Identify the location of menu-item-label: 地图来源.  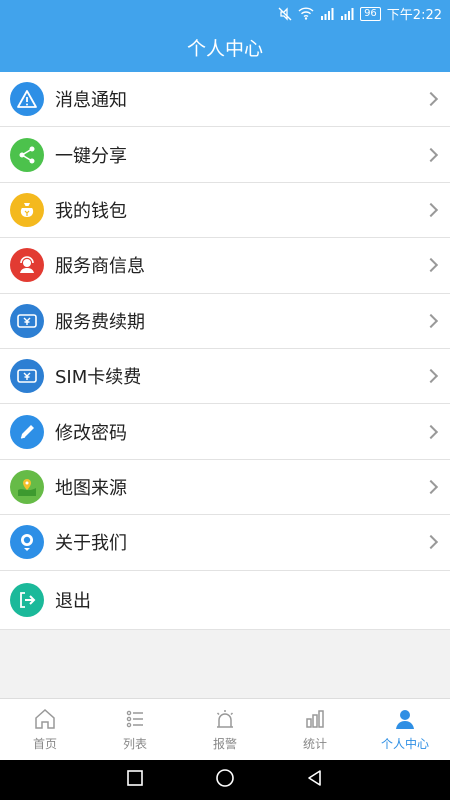
(91, 488).